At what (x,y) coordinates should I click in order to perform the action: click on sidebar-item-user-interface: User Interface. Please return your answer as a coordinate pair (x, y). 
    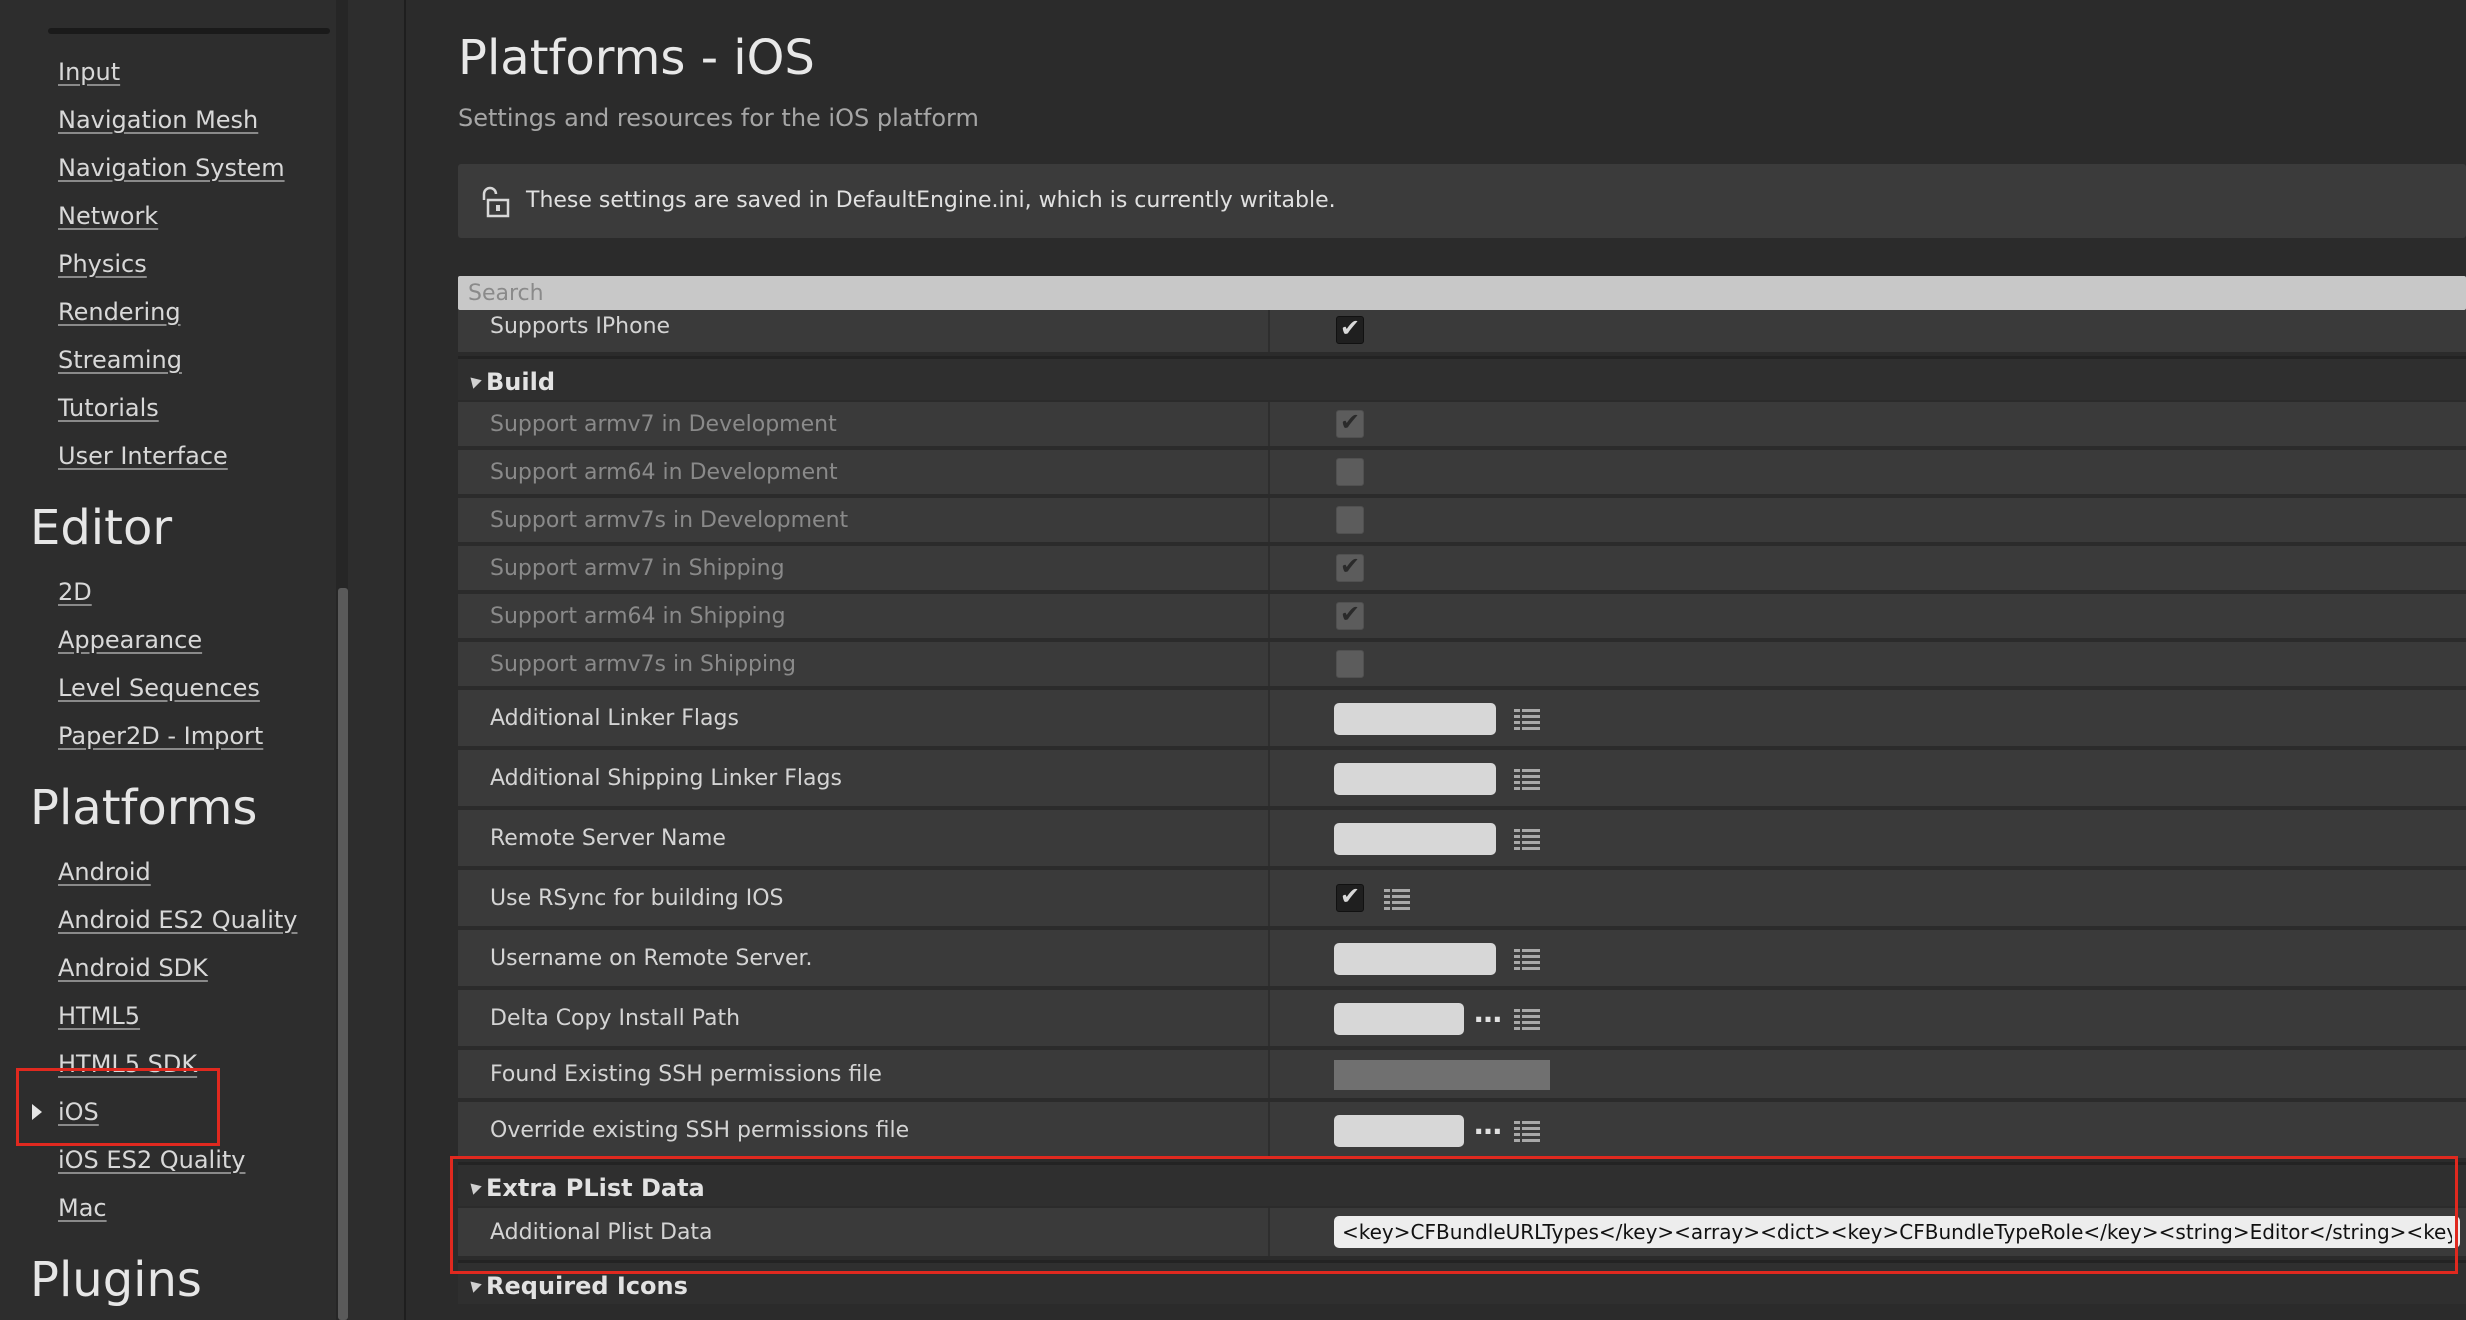
    Looking at the image, I should click on (143, 456).